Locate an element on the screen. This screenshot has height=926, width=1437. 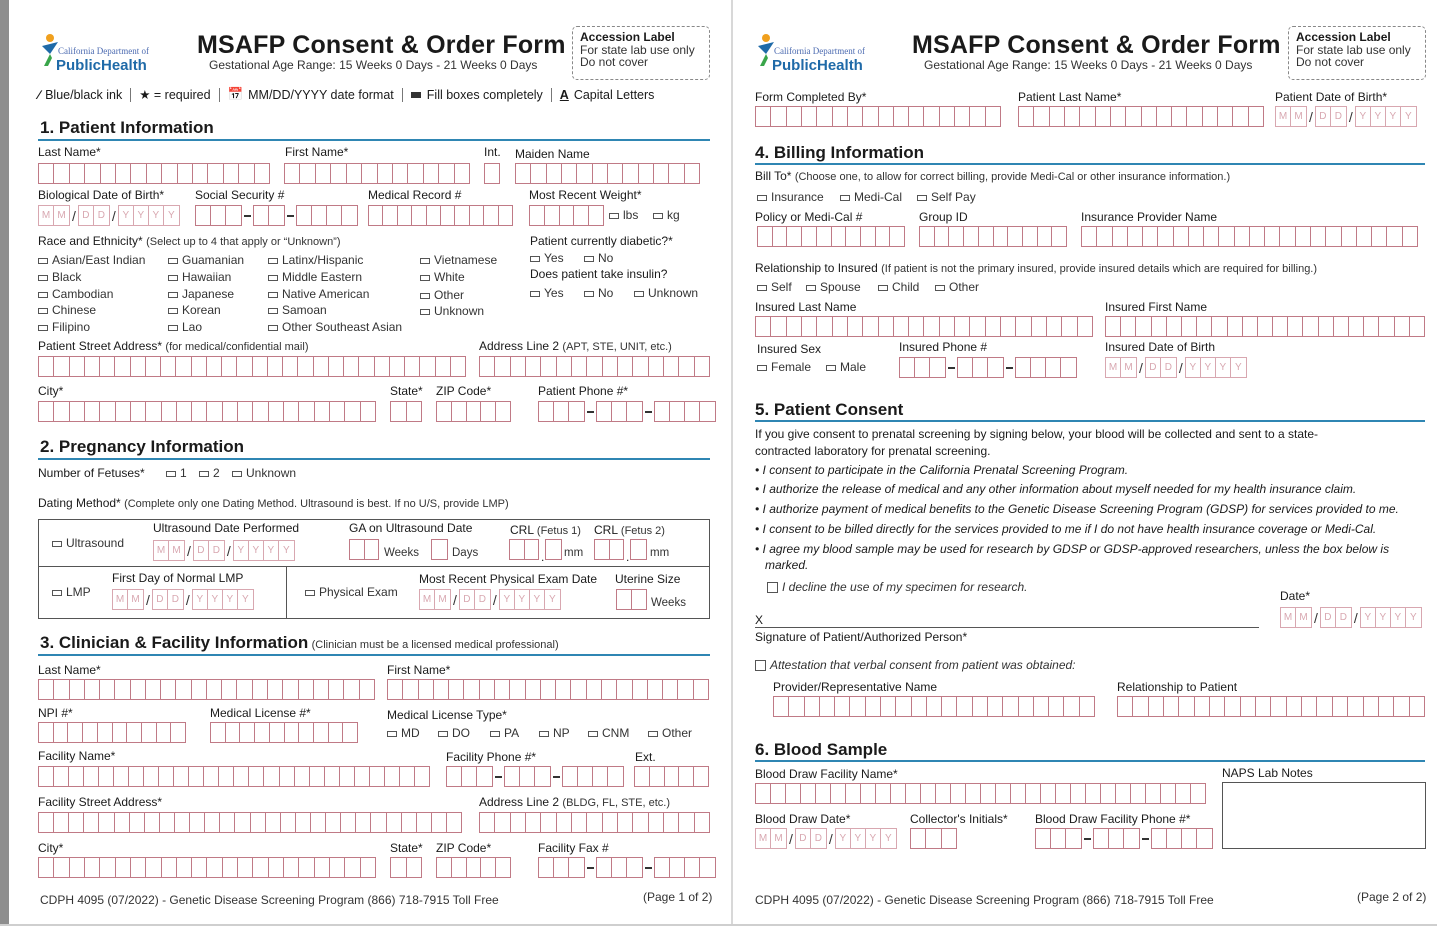
bill-medical-checkbox: Medi-Cal is located at coordinates (871, 197).